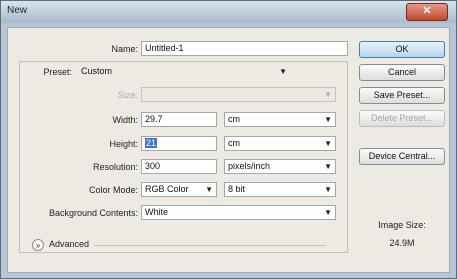 The height and width of the screenshot is (279, 457). Describe the element at coordinates (127, 95) in the screenshot. I see `size-label: Size:` at that location.